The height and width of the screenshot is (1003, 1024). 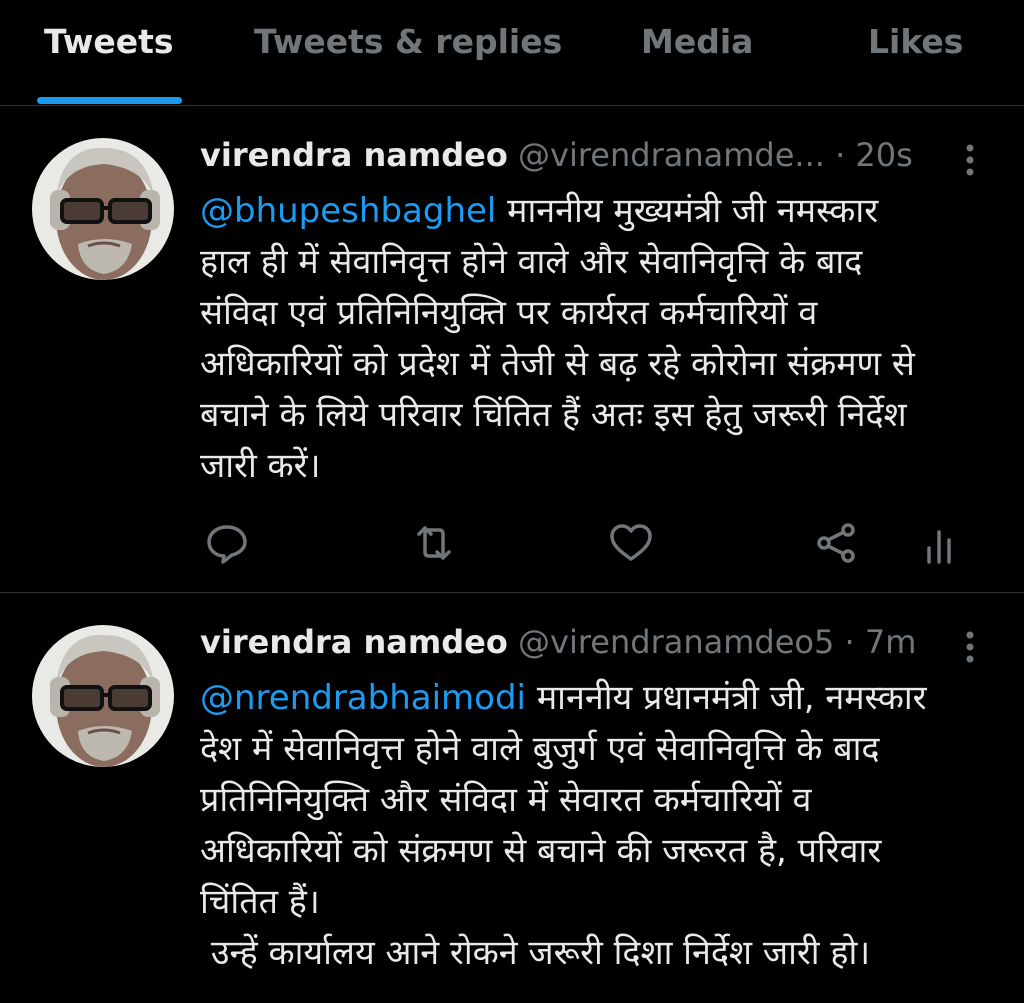 What do you see at coordinates (109, 100) in the screenshot?
I see `active-tab-indicator` at bounding box center [109, 100].